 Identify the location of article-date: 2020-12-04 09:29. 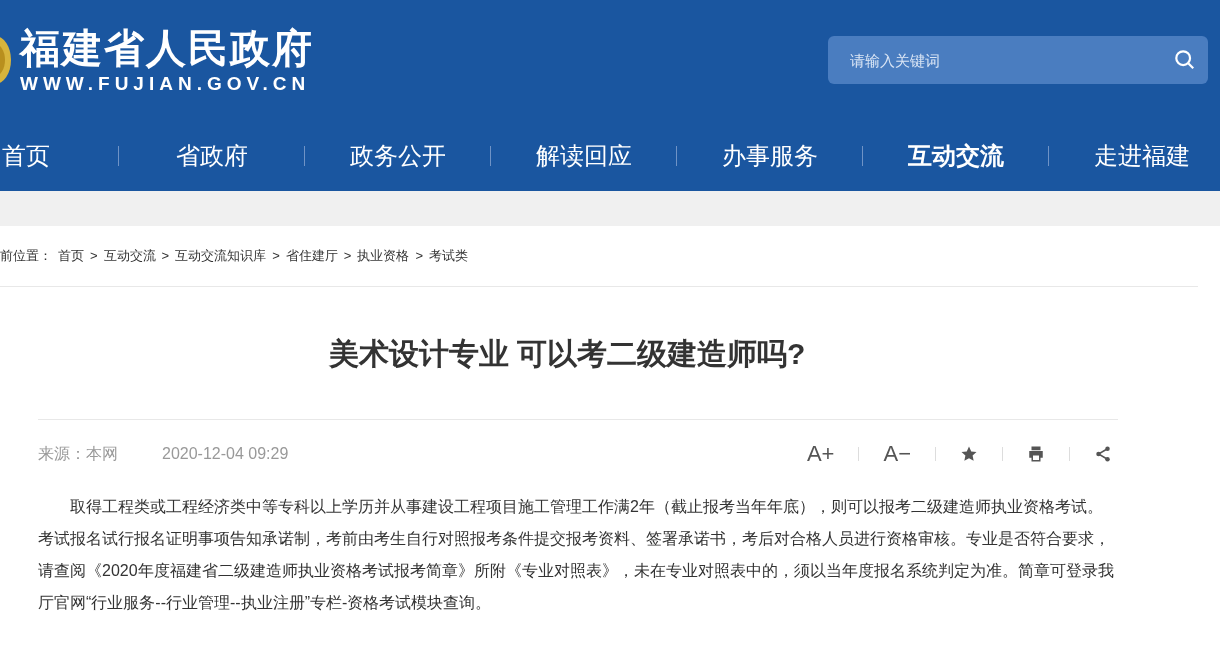
(225, 454).